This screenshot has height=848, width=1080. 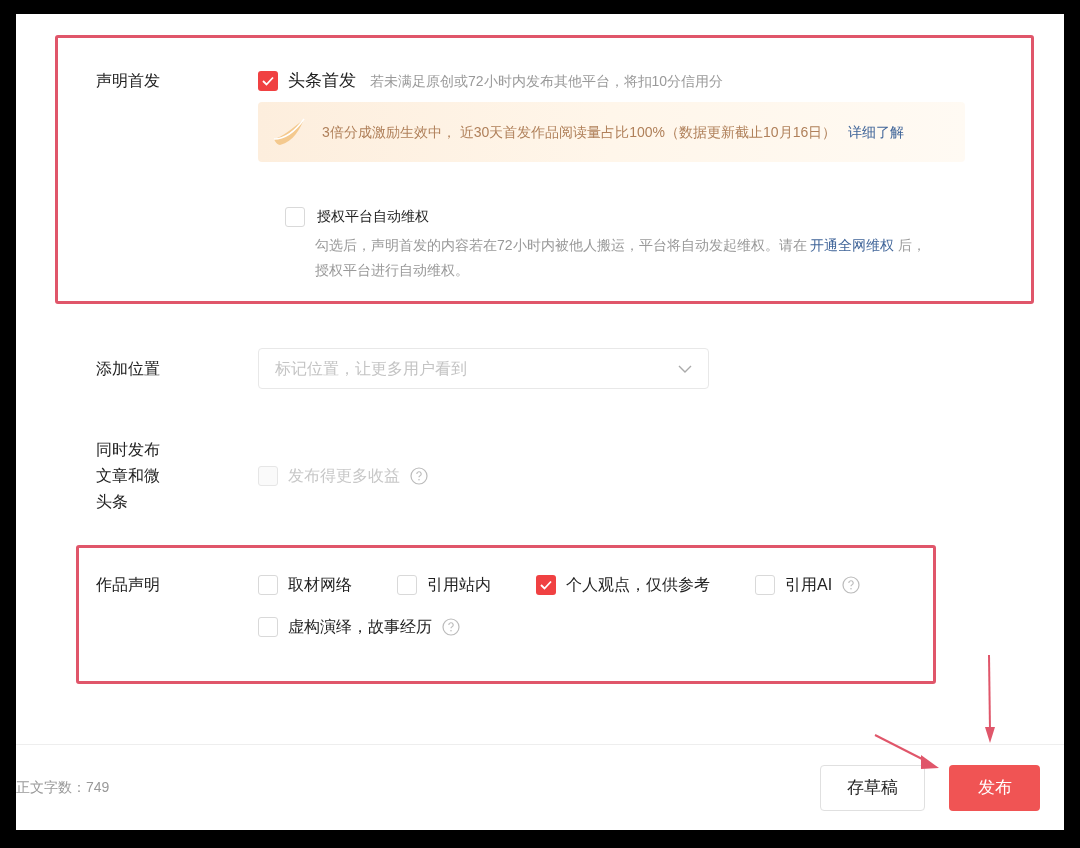 What do you see at coordinates (128, 81) in the screenshot?
I see `field-label: 声明首发` at bounding box center [128, 81].